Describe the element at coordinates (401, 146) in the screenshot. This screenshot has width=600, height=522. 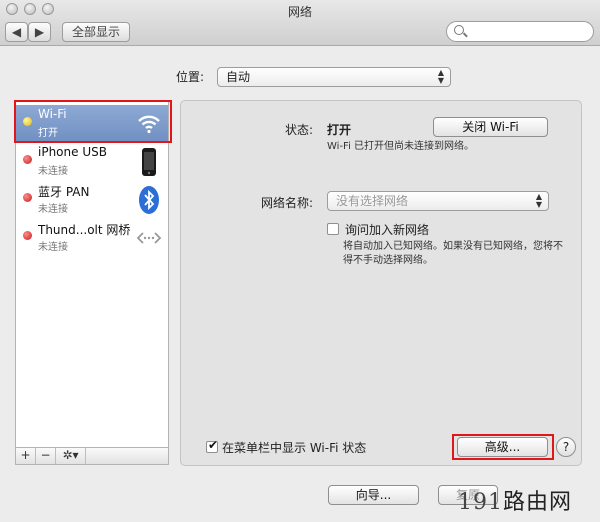
I see `status-description: Wi-Fi 已打开但尚未连接到网络。` at that location.